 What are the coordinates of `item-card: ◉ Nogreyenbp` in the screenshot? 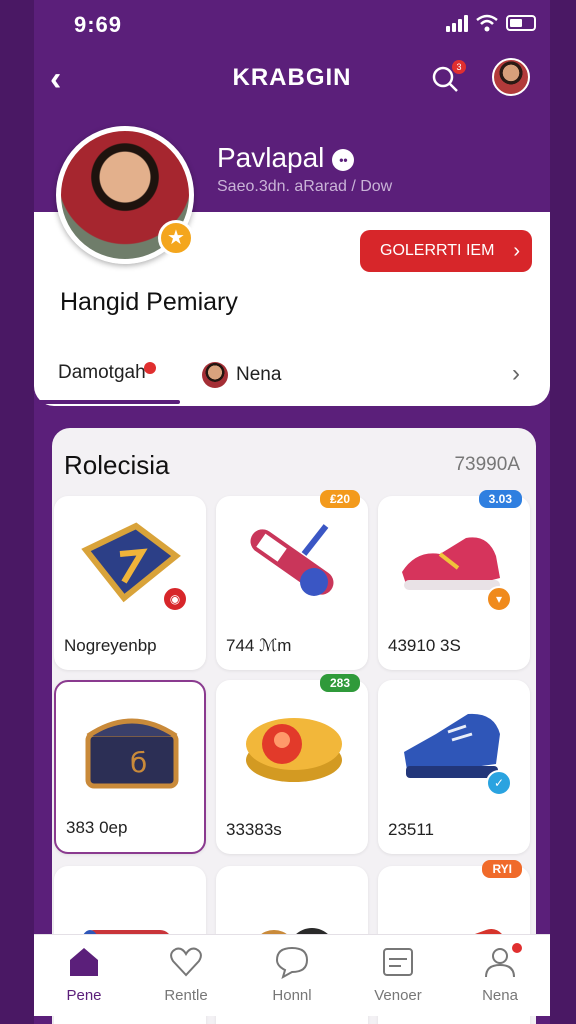 It's located at (130, 583).